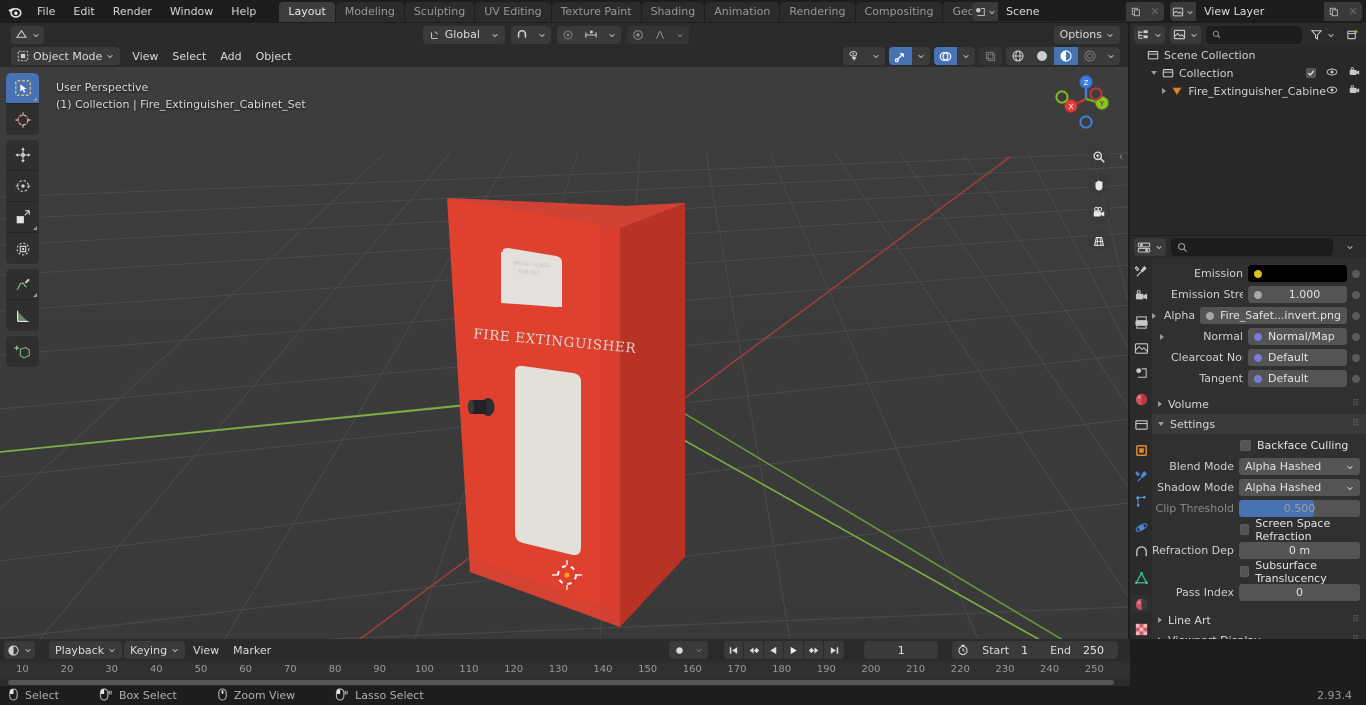 This screenshot has height=705, width=1366. Describe the element at coordinates (1141, 297) in the screenshot. I see `properties-render-tab` at that location.